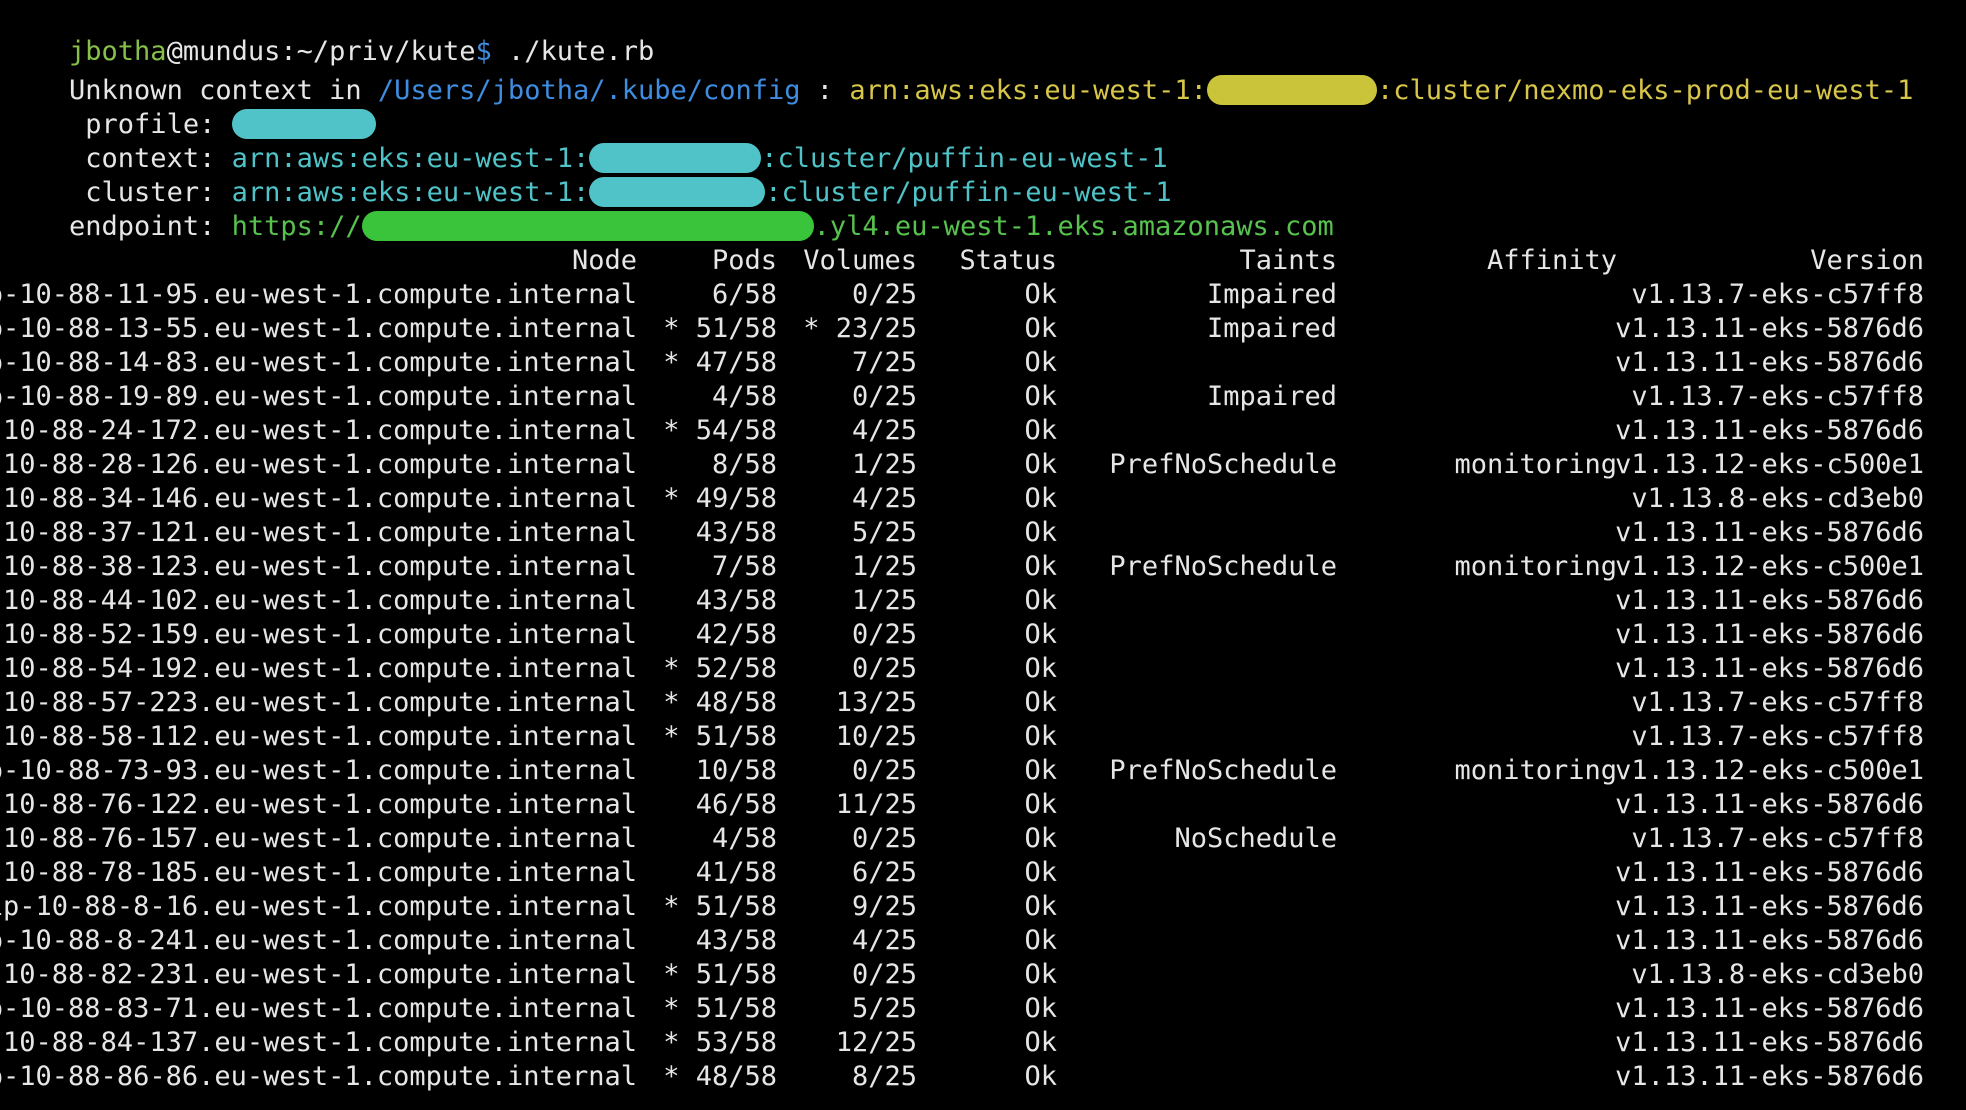 This screenshot has width=1966, height=1110. Describe the element at coordinates (1073, 226) in the screenshot. I see `endpoint-suffix: .yl4.eu-west-1.eks.amazonaws.com` at that location.